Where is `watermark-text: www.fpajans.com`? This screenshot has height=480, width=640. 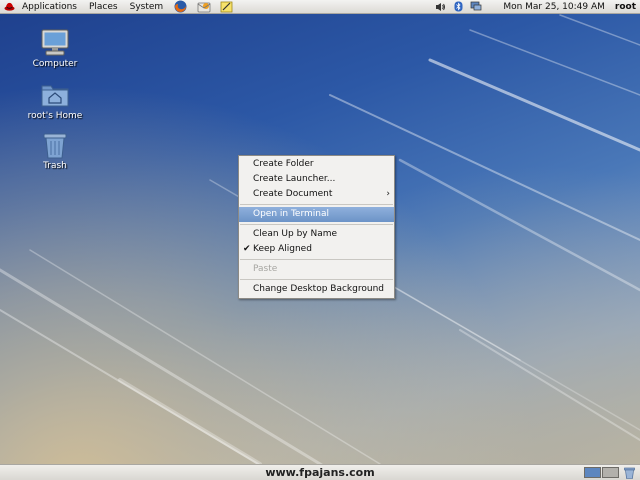
watermark-text: www.fpajans.com is located at coordinates (320, 472).